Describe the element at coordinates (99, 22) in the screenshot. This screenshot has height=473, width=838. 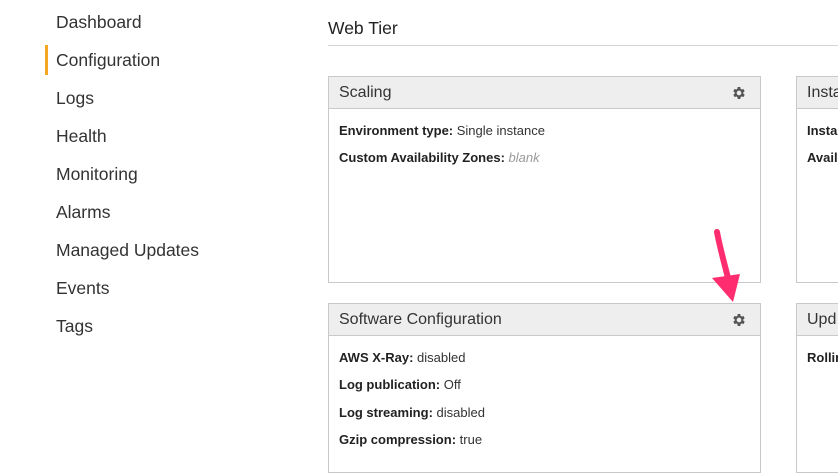
I see `sidebar-item-dashboard: Dashboard` at that location.